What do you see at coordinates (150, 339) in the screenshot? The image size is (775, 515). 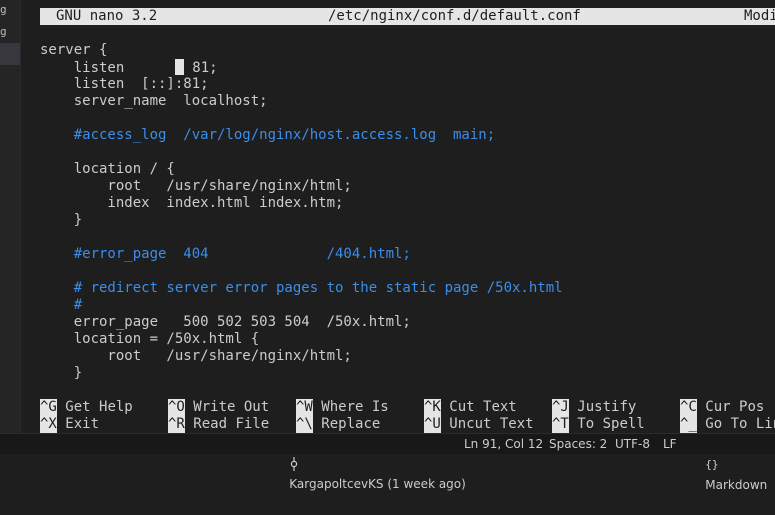 I see `code-line: location = /50x.html {` at bounding box center [150, 339].